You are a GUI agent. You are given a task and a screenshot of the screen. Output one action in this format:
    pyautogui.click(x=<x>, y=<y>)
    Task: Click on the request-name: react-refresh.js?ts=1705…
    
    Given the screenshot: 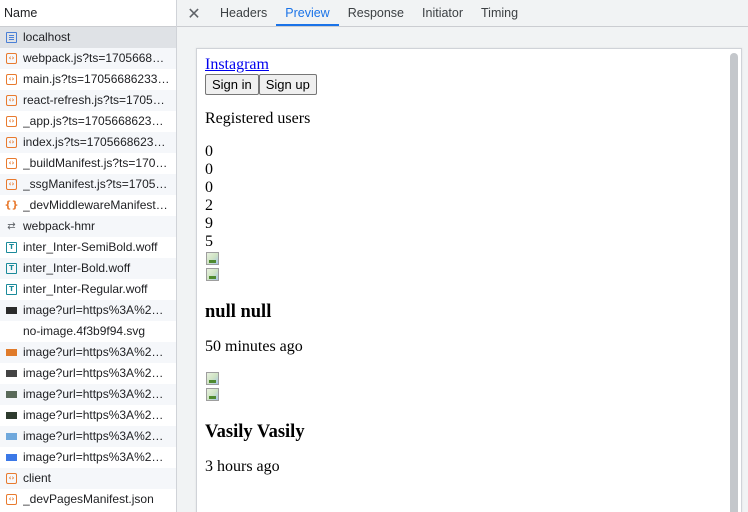 What is the action you would take?
    pyautogui.click(x=94, y=100)
    